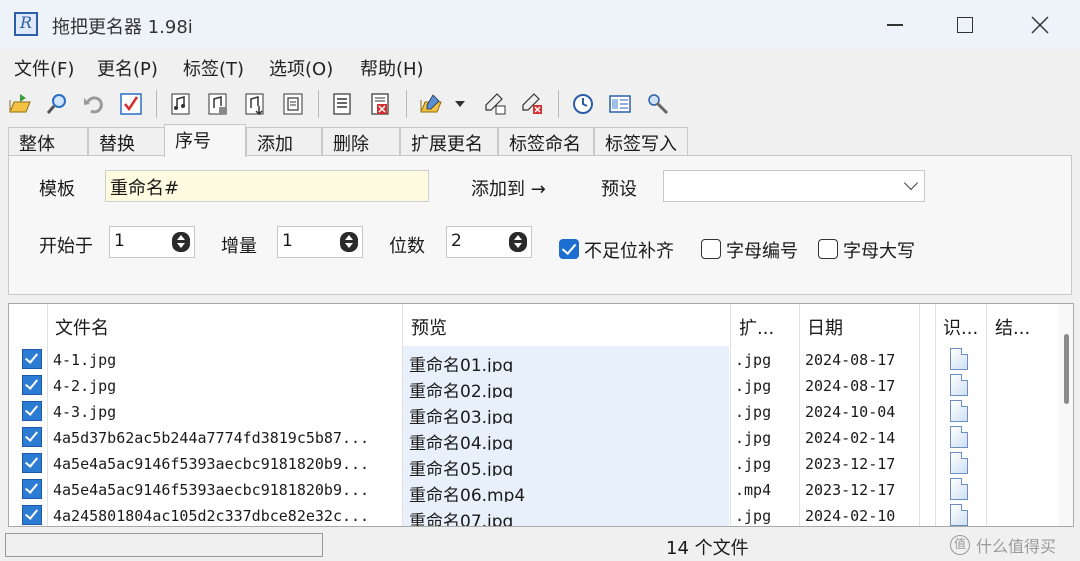 This screenshot has height=561, width=1080. I want to click on add-files-button, so click(431, 104).